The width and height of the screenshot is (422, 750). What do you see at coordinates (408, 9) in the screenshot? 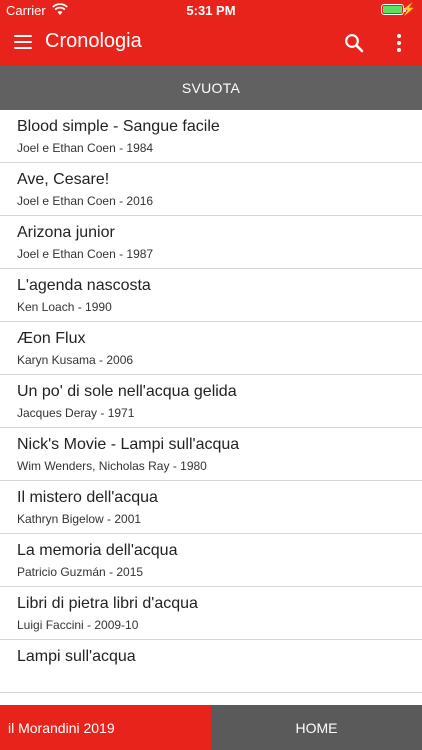
I see `charging-icon: ⚡` at bounding box center [408, 9].